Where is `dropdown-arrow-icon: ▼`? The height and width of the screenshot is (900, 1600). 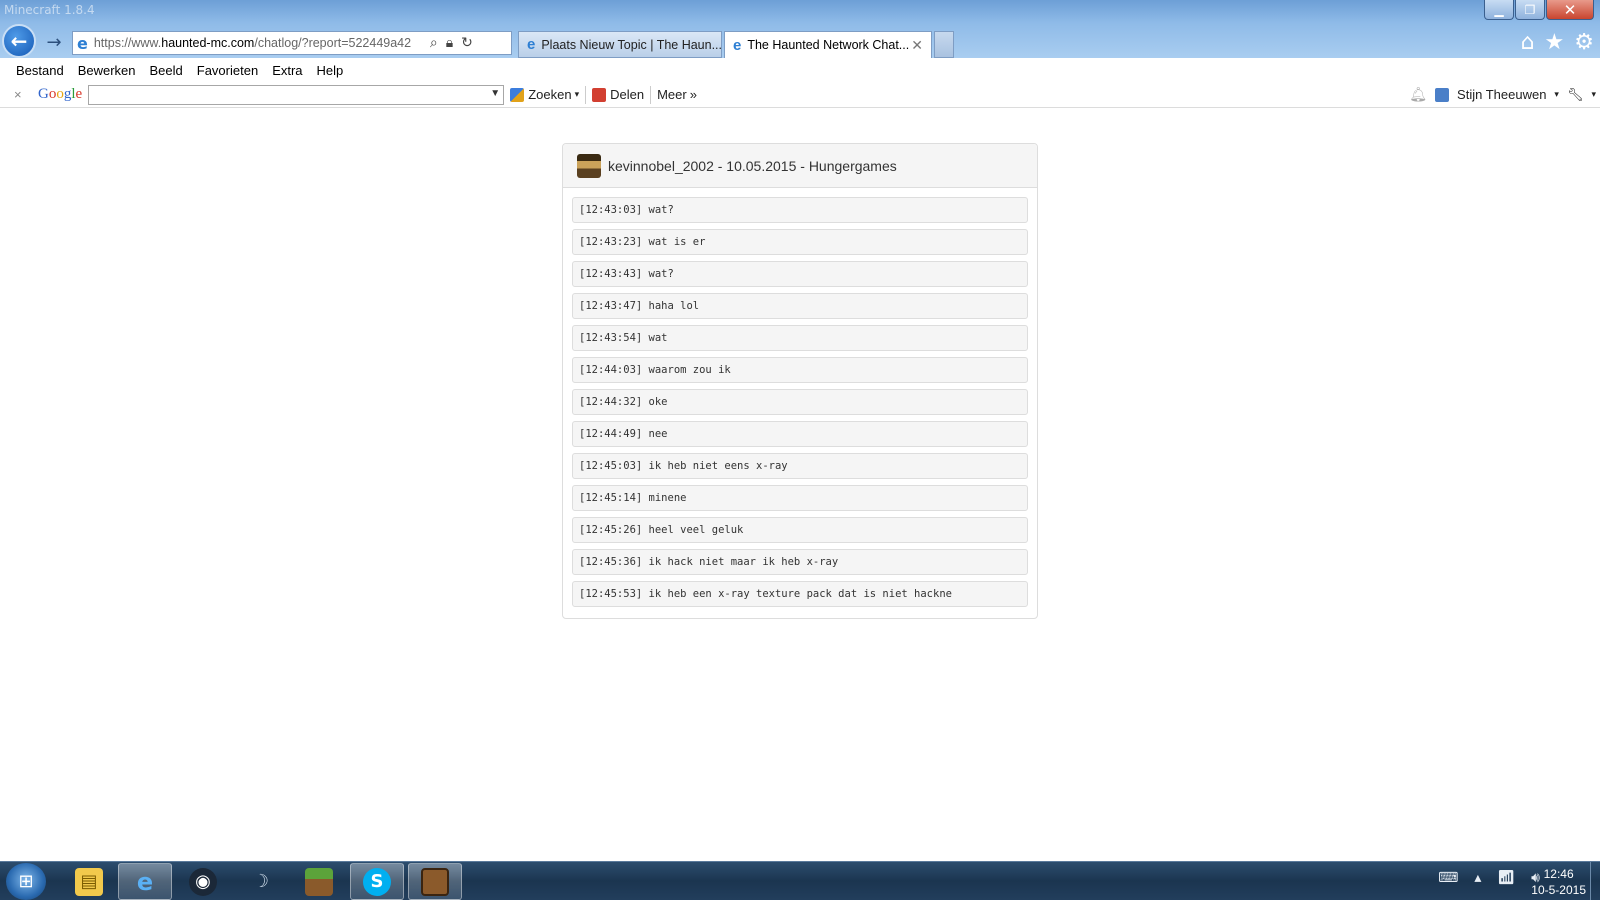 dropdown-arrow-icon: ▼ is located at coordinates (495, 93).